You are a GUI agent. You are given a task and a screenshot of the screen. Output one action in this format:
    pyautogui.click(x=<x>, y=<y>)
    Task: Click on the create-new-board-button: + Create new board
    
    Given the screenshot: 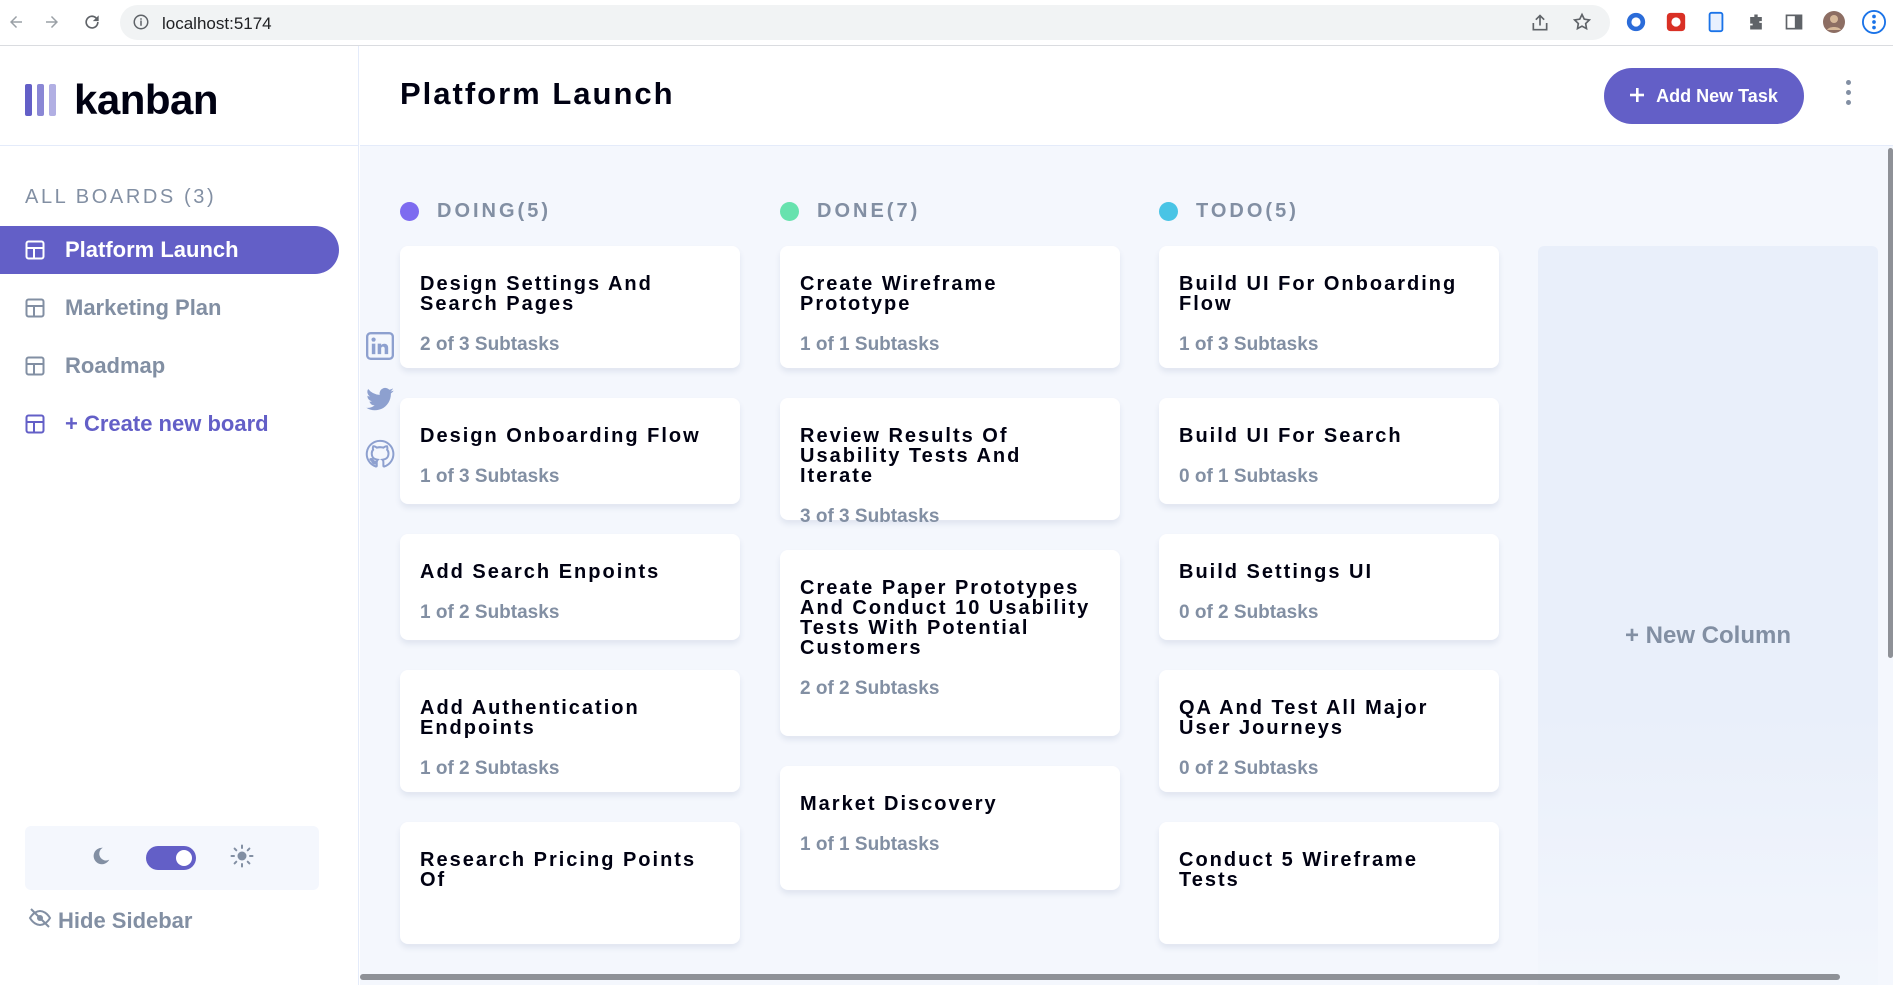 What is the action you would take?
    pyautogui.click(x=169, y=424)
    